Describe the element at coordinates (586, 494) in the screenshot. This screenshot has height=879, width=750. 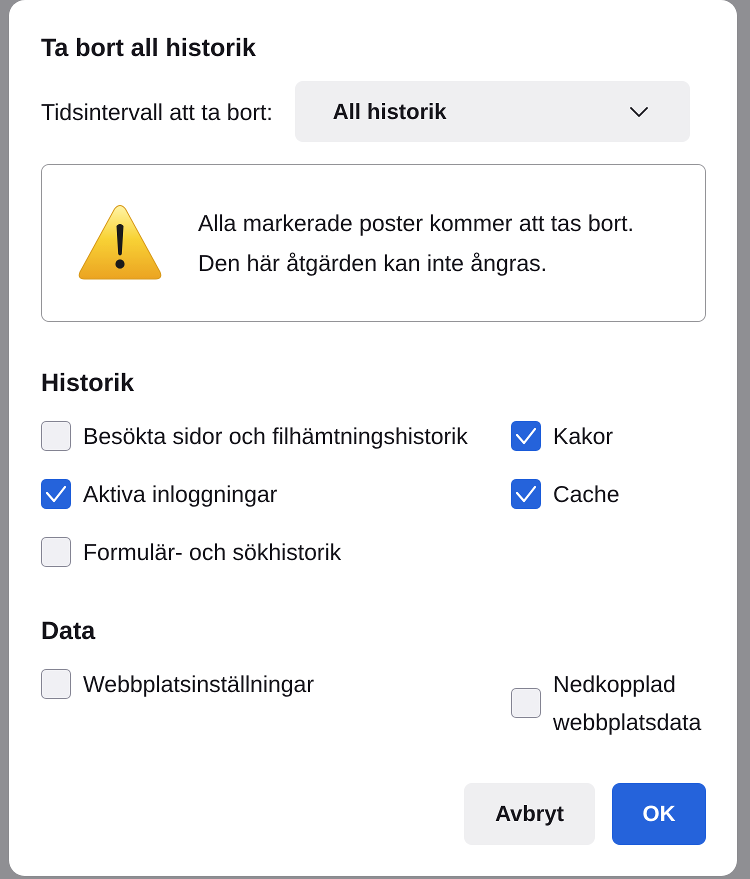
I see `option-label: Cache` at that location.